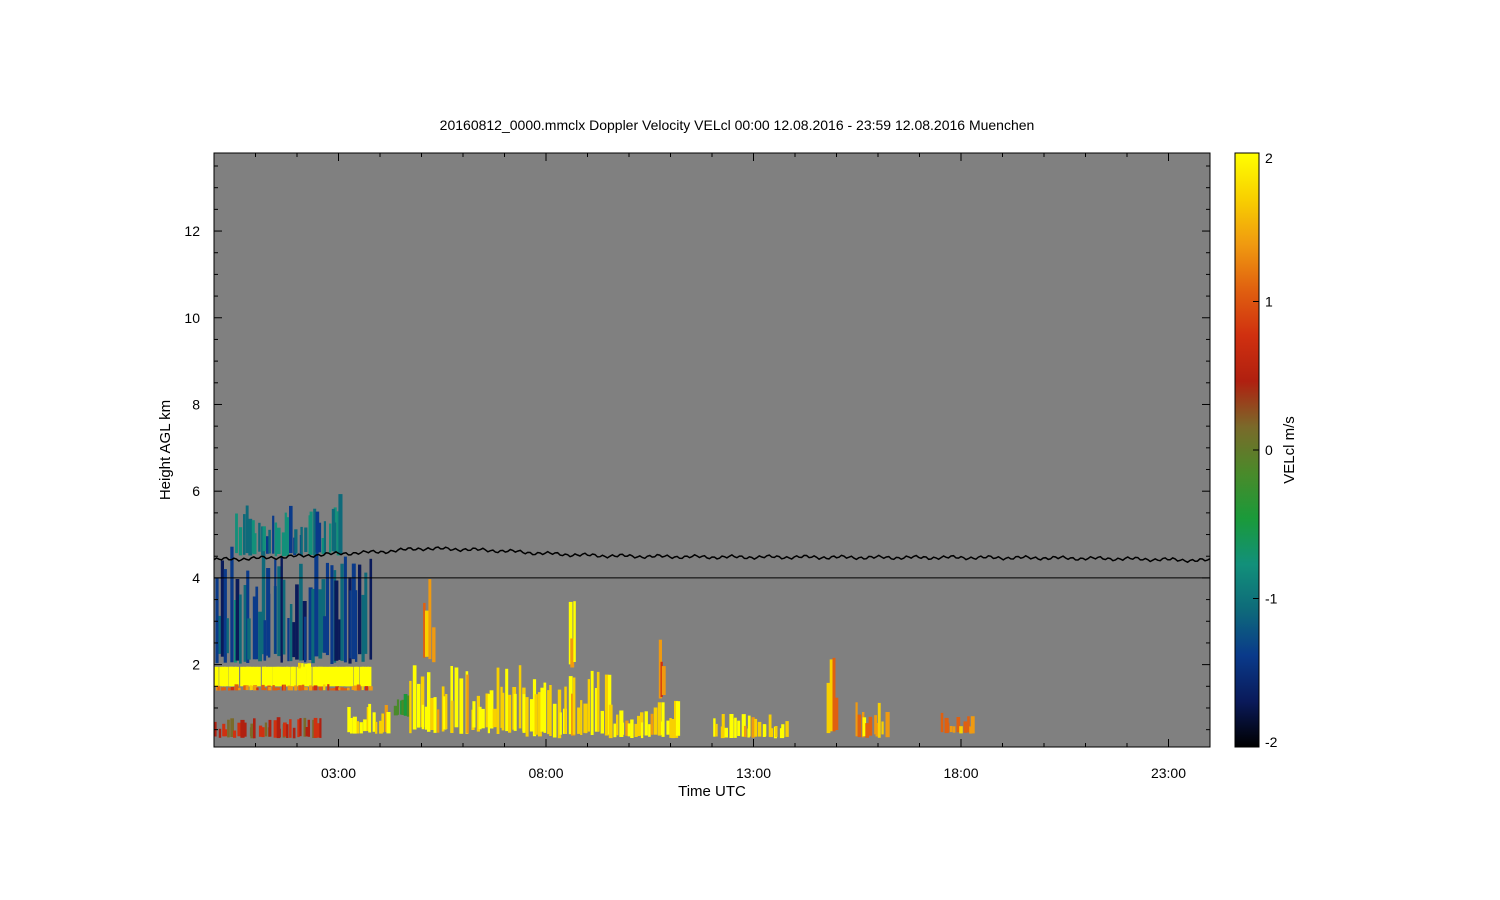 Image resolution: width=1500 pixels, height=900 pixels. I want to click on y-tick-label: 8, so click(196, 404).